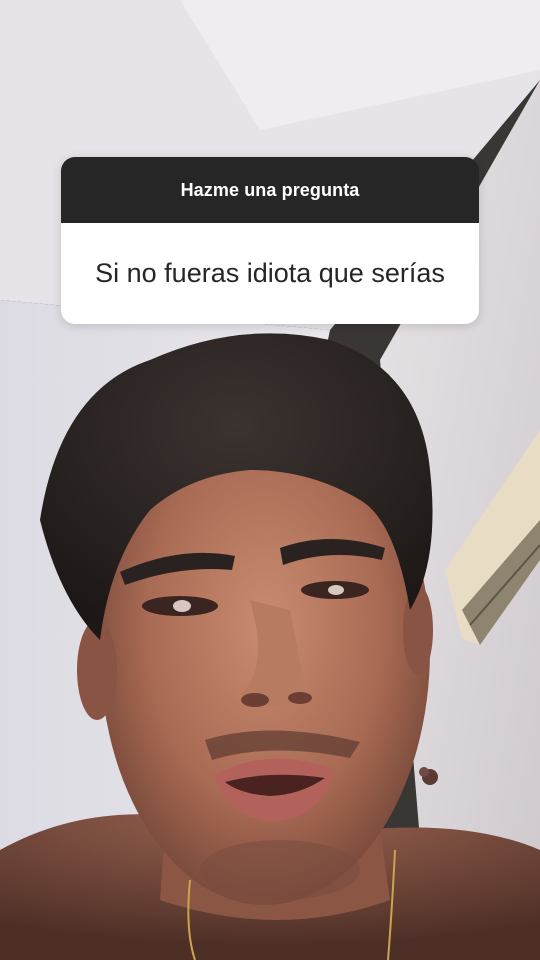 The height and width of the screenshot is (960, 540). What do you see at coordinates (270, 190) in the screenshot?
I see `question-sticker-header: Hazme una pregunta` at bounding box center [270, 190].